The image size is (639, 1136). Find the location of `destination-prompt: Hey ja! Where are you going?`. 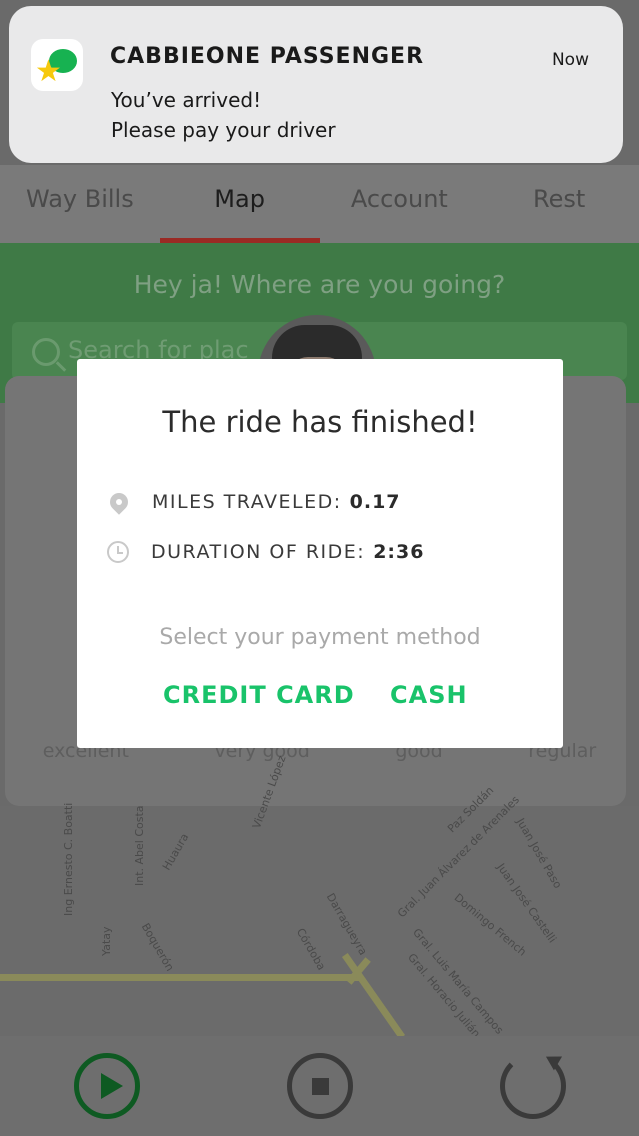

destination-prompt: Hey ja! Where are you going? is located at coordinates (319, 284).